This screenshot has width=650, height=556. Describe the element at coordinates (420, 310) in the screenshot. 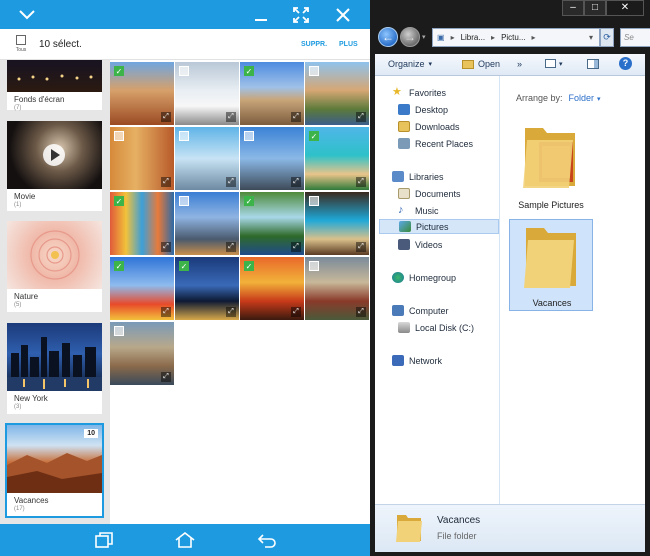

I see `nav-computer: Computer` at that location.